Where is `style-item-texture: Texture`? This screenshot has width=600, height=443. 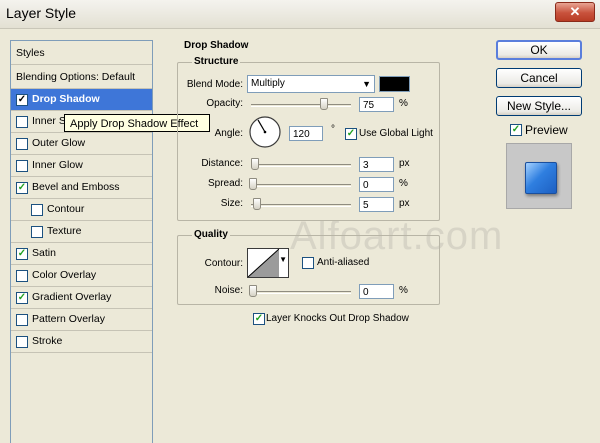
style-item-texture: Texture is located at coordinates (81, 232).